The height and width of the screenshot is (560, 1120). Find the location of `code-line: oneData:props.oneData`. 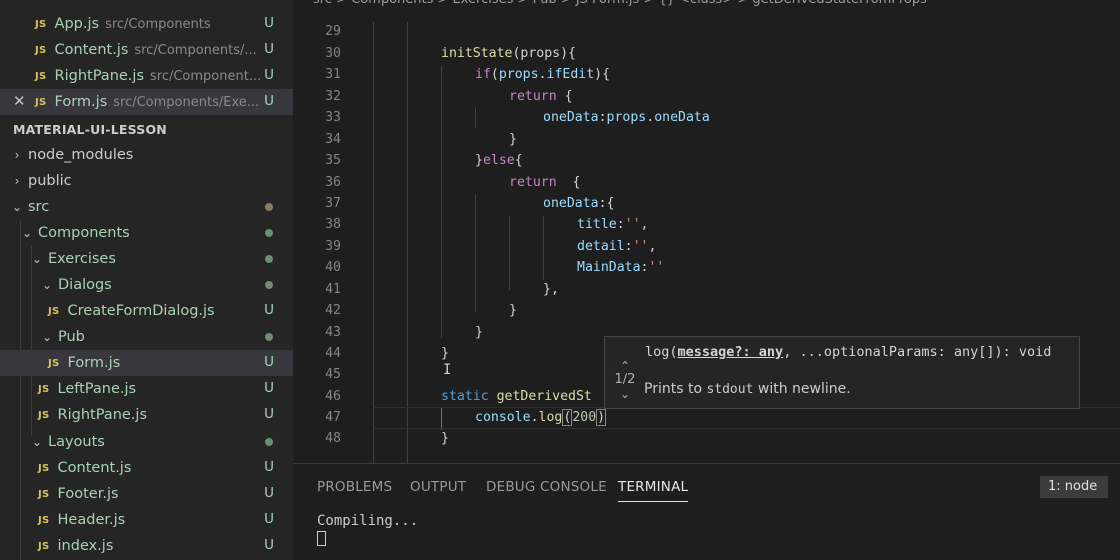

code-line: oneData:props.oneData is located at coordinates (626, 117).